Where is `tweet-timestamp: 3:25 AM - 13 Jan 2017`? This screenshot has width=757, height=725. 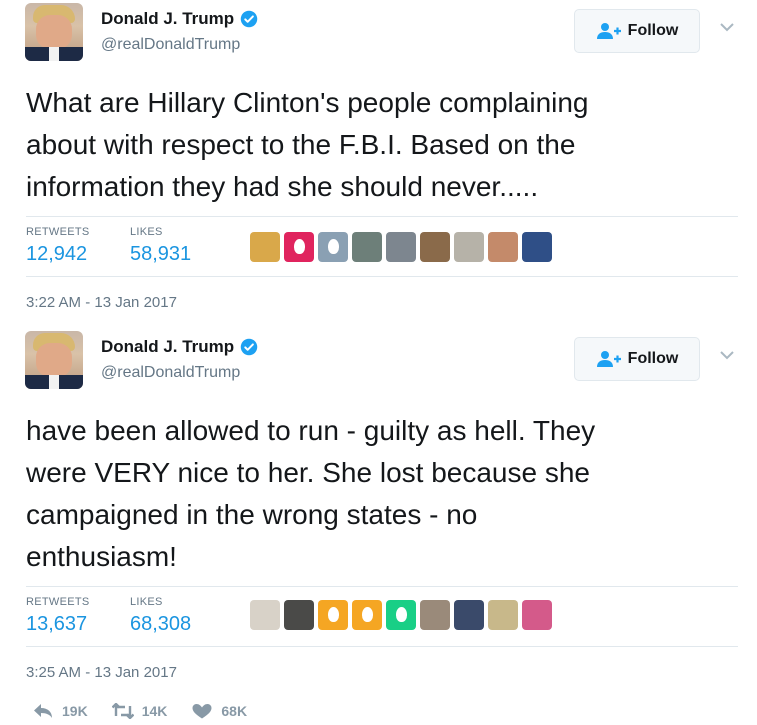 tweet-timestamp: 3:25 AM - 13 Jan 2017 is located at coordinates (101, 672).